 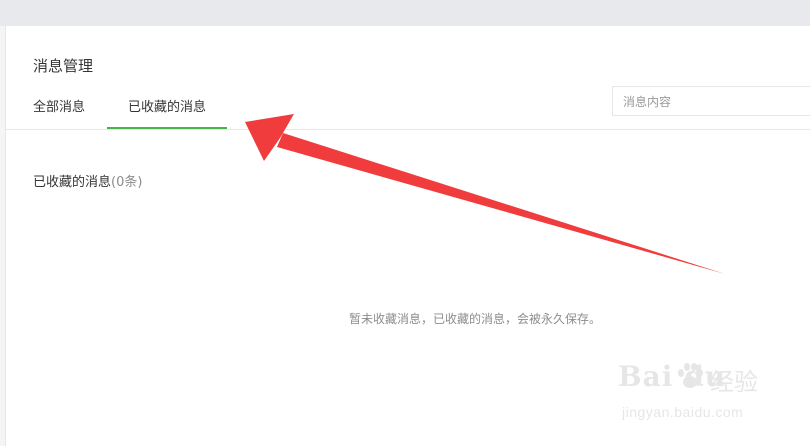 I want to click on page-title: 消息管理, so click(x=63, y=66).